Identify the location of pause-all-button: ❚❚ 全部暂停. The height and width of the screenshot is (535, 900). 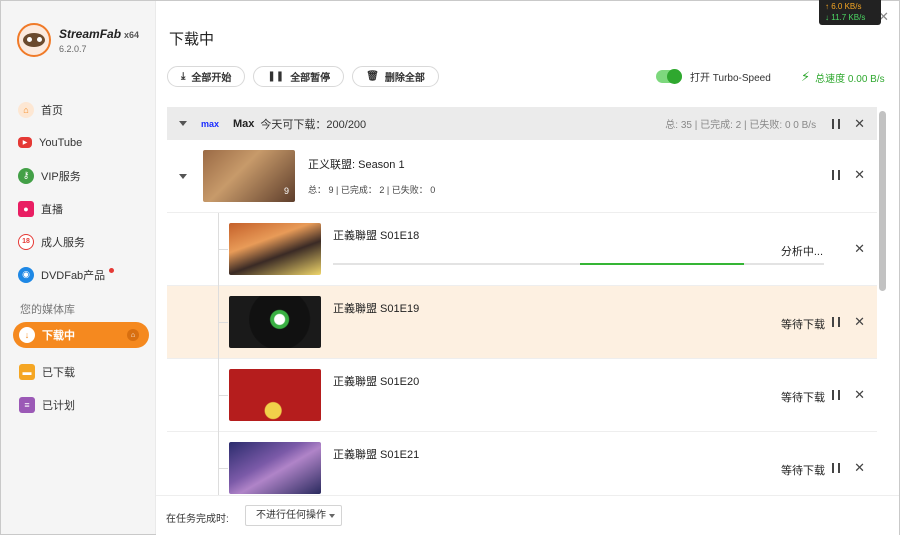
(299, 76).